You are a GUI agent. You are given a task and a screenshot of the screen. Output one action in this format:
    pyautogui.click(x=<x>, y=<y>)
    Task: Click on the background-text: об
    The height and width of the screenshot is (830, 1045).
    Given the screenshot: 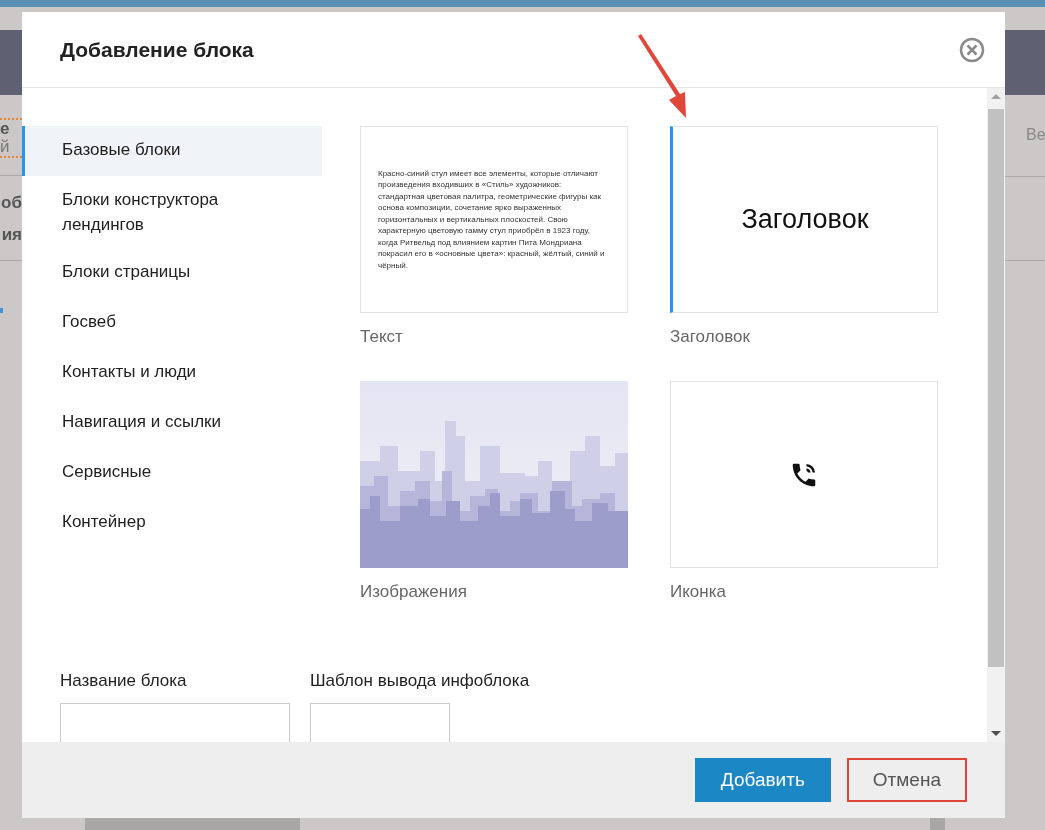 What is the action you would take?
    pyautogui.click(x=11, y=203)
    